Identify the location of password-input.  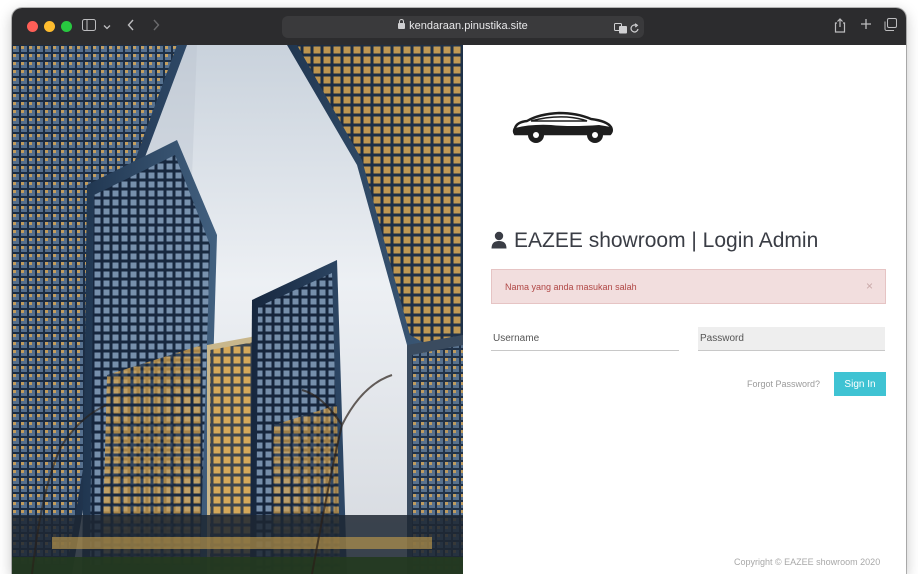
(791, 339).